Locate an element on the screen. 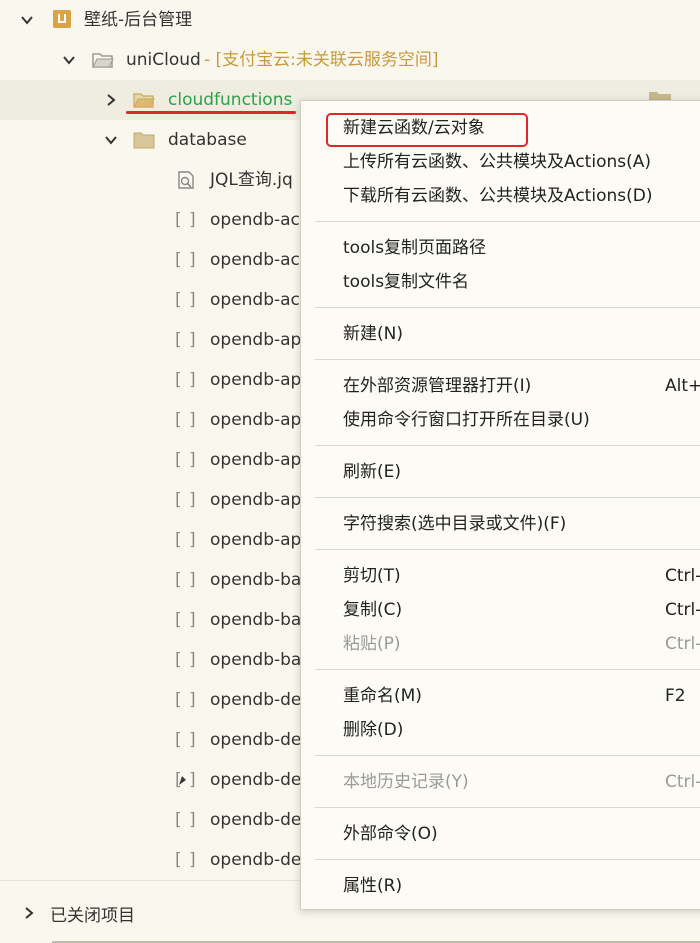 The height and width of the screenshot is (943, 700). menu-item-search: 字符搜索(选中目录或文件)(F) is located at coordinates (500, 524).